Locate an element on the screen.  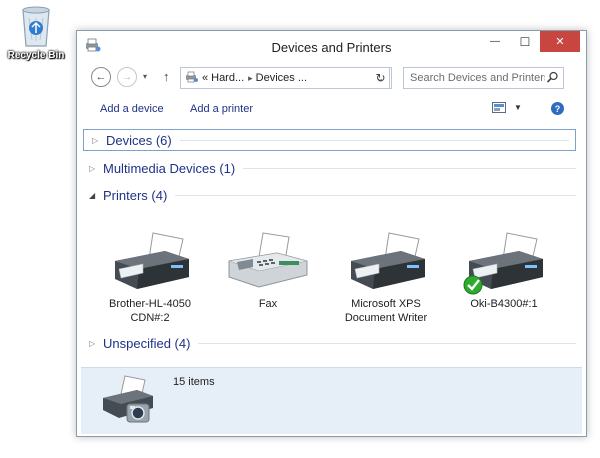
printer-label-line1: Microsoft XPS is located at coordinates (386, 304).